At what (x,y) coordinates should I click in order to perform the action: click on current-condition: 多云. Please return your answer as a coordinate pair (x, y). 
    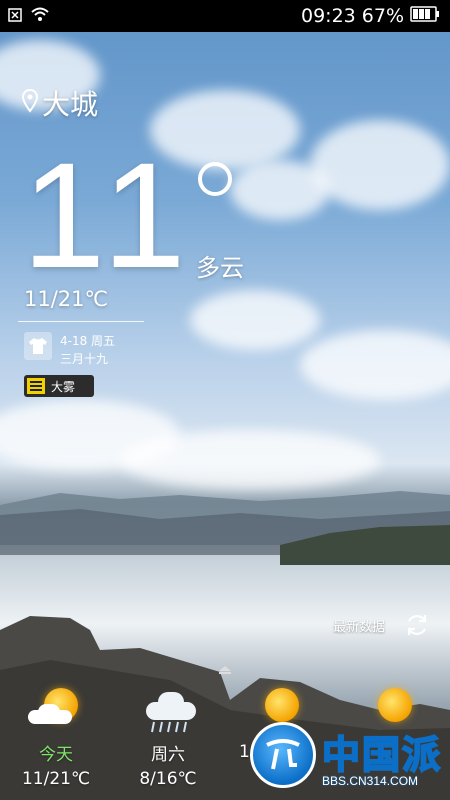
    Looking at the image, I should click on (220, 268).